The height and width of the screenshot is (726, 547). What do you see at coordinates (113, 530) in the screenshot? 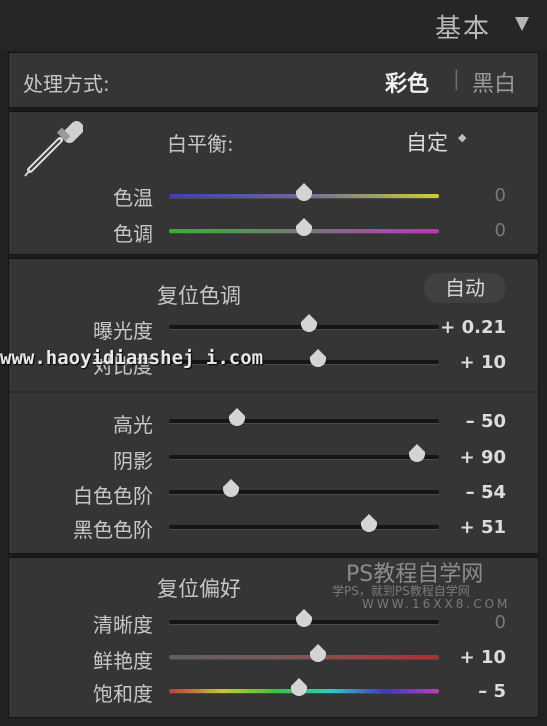
I see `blacks-label: 黑色色阶` at bounding box center [113, 530].